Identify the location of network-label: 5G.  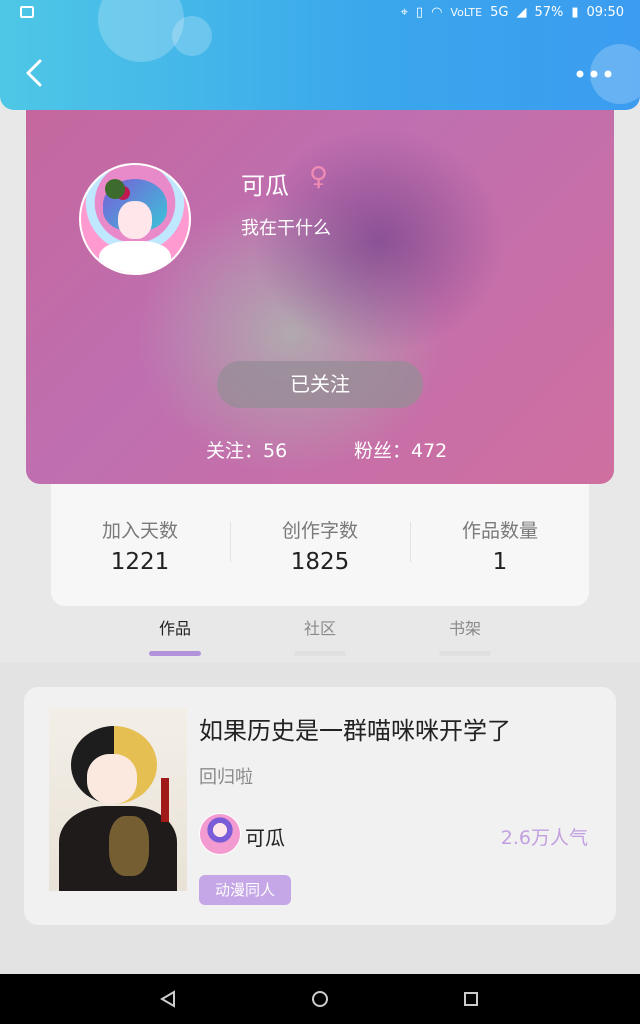
(499, 12).